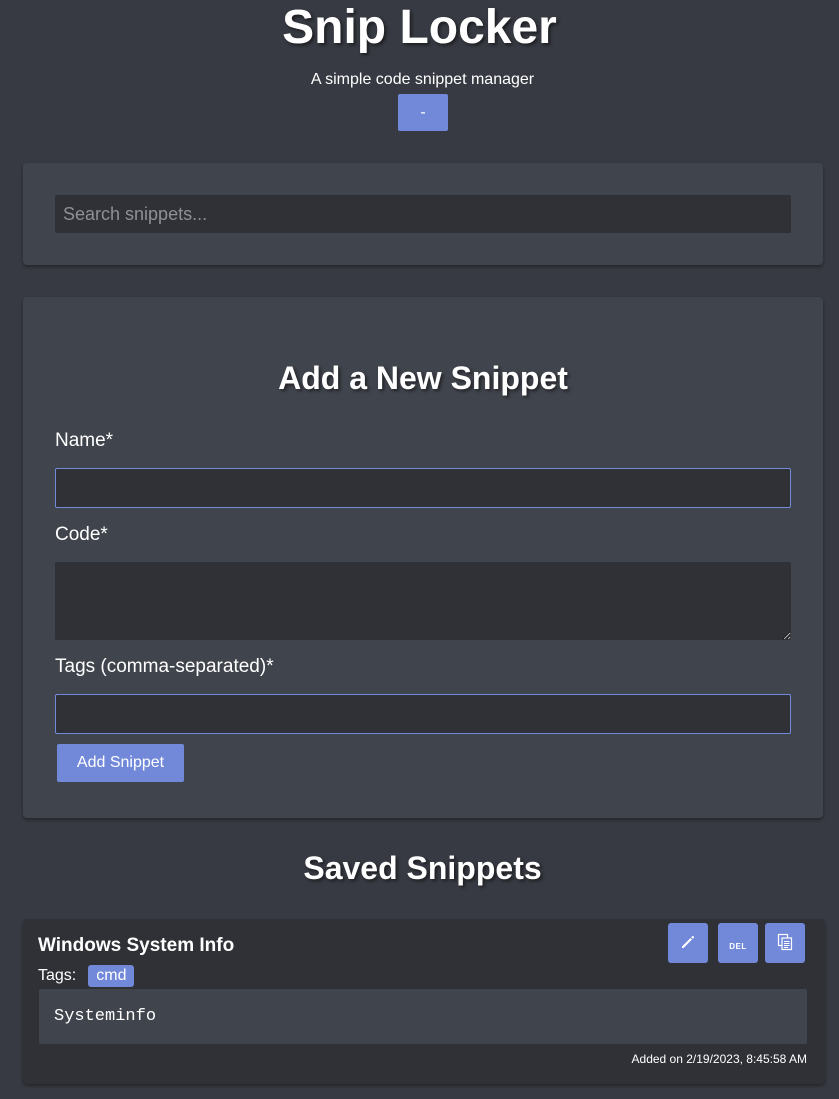 Image resolution: width=839 pixels, height=1099 pixels. I want to click on copy-icon, so click(785, 943).